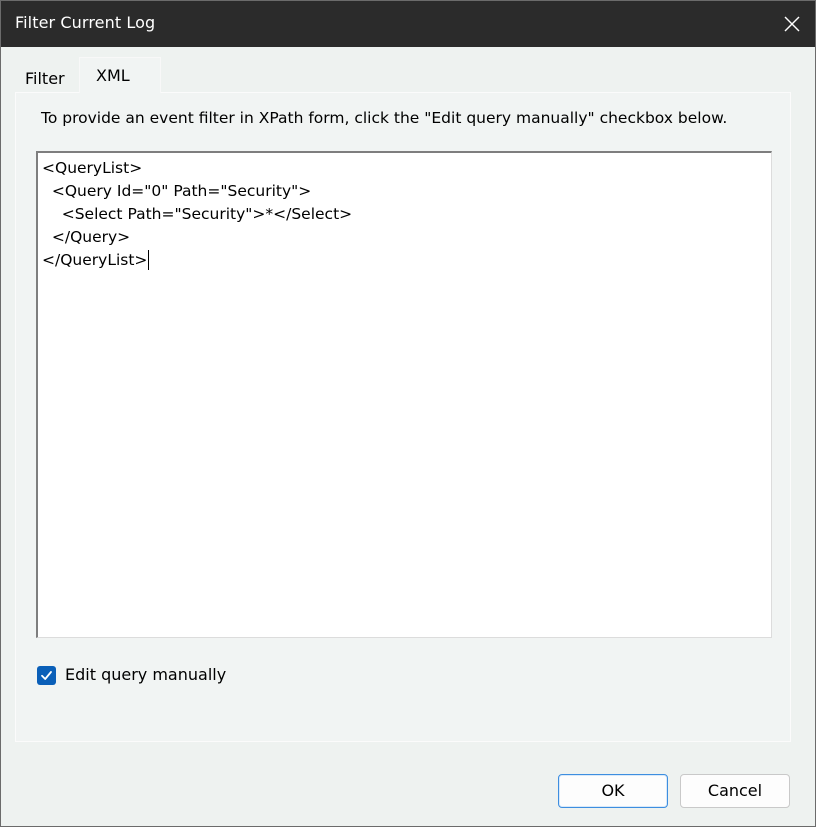  I want to click on title-bar: Filter Current Log, so click(408, 24).